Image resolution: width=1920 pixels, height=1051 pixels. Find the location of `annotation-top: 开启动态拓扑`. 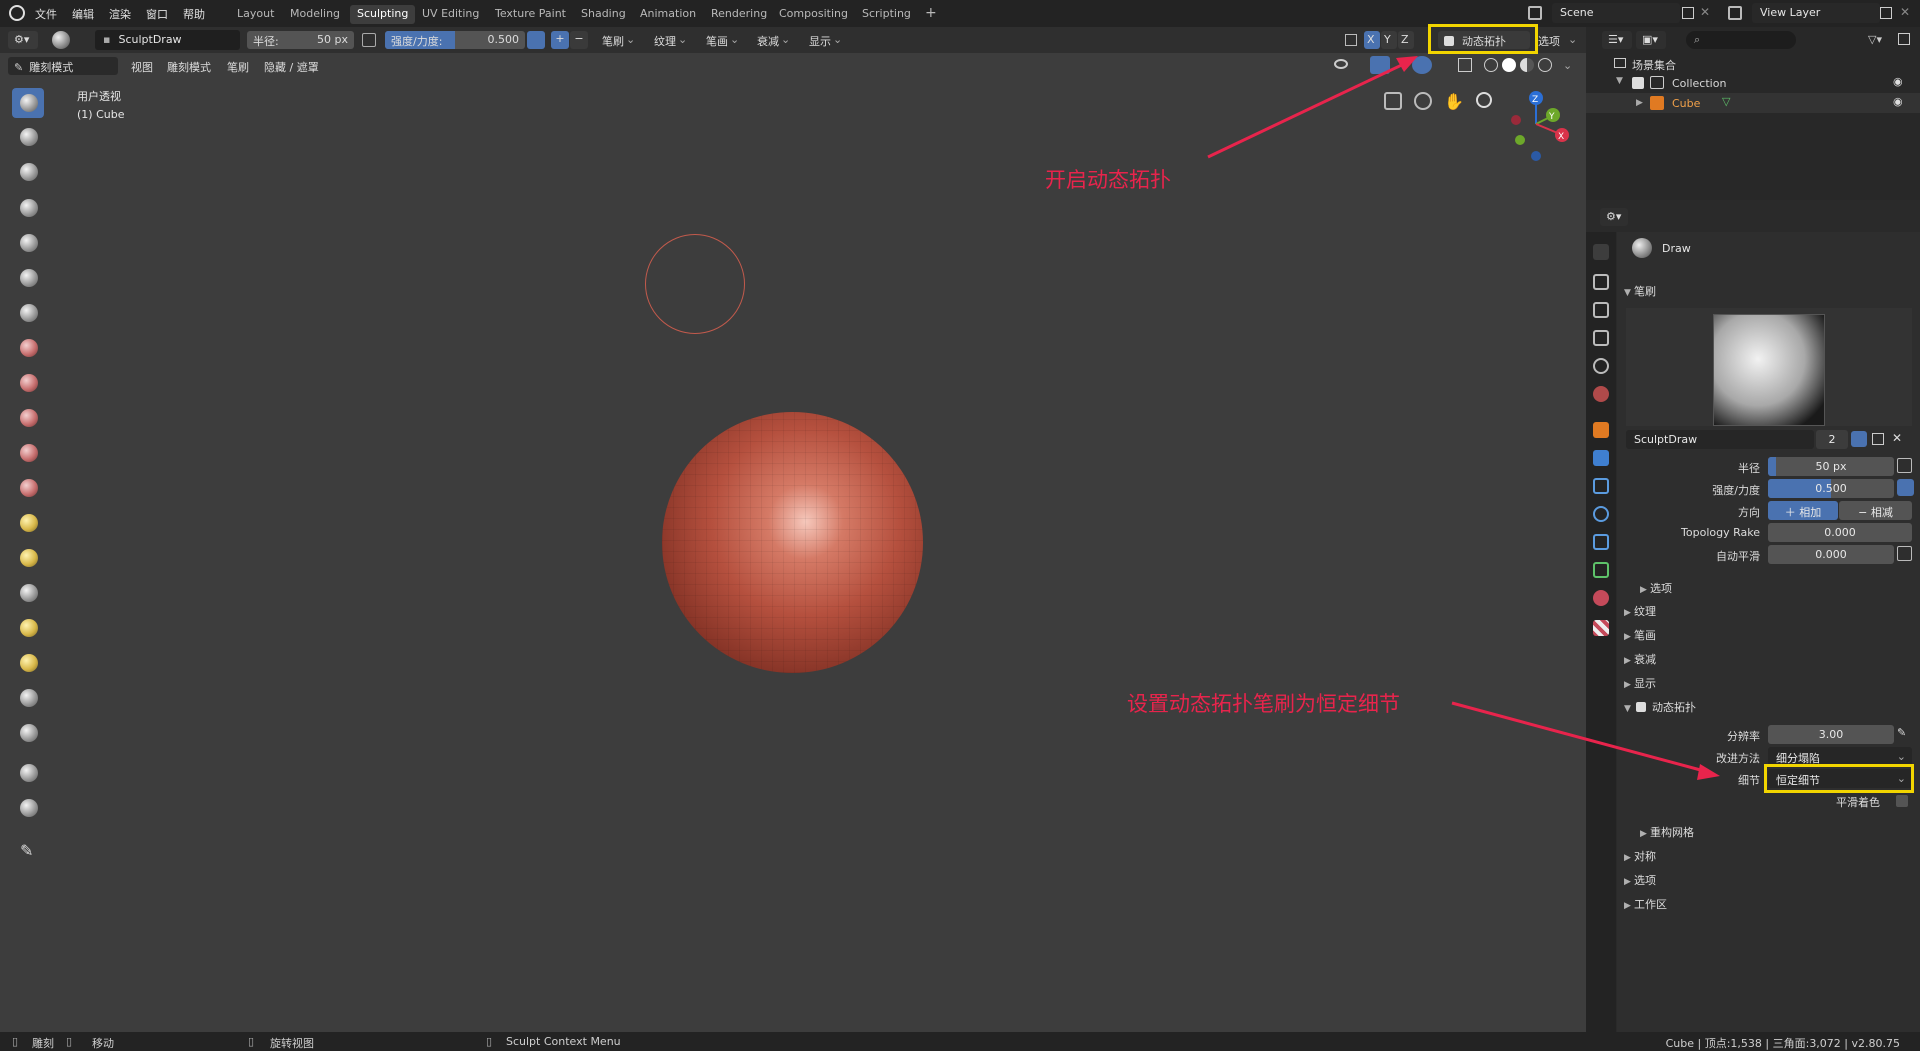

annotation-top: 开启动态拓扑 is located at coordinates (1108, 180).